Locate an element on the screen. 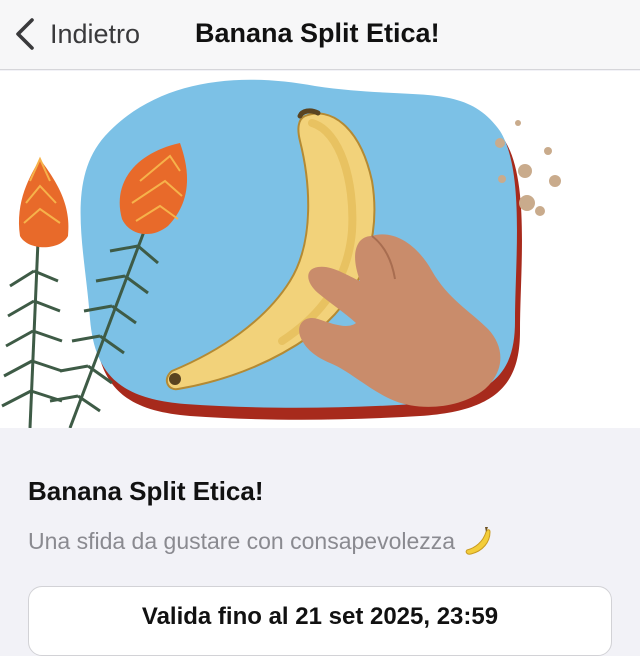 The height and width of the screenshot is (656, 640). card-title: Banana Split Etica! is located at coordinates (146, 491).